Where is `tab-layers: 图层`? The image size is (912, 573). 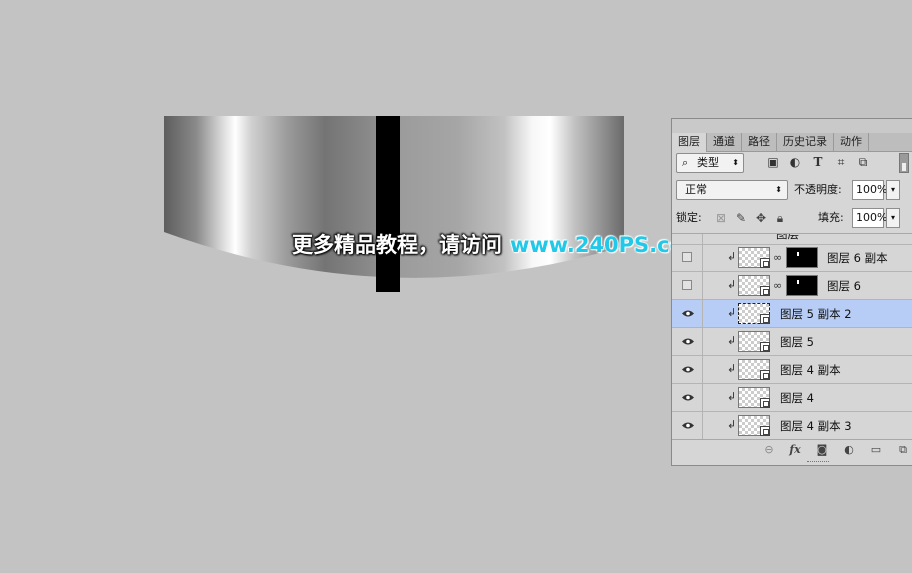
tab-layers: 图层 is located at coordinates (689, 142).